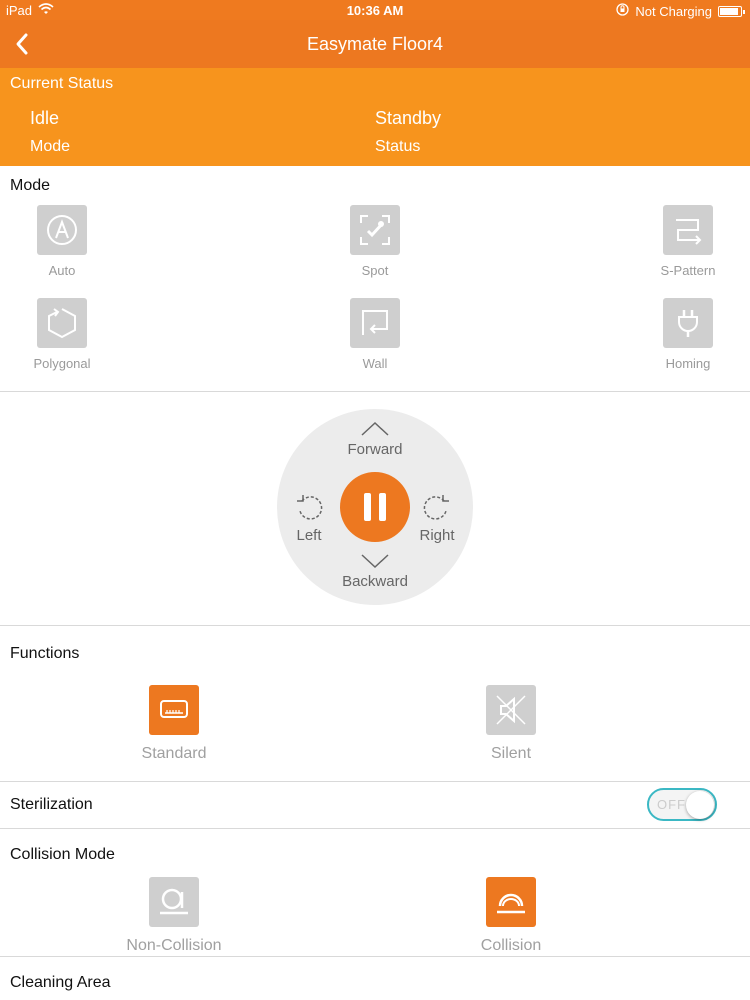 The width and height of the screenshot is (750, 1000). Describe the element at coordinates (700, 805) in the screenshot. I see `toggle-knob` at that location.